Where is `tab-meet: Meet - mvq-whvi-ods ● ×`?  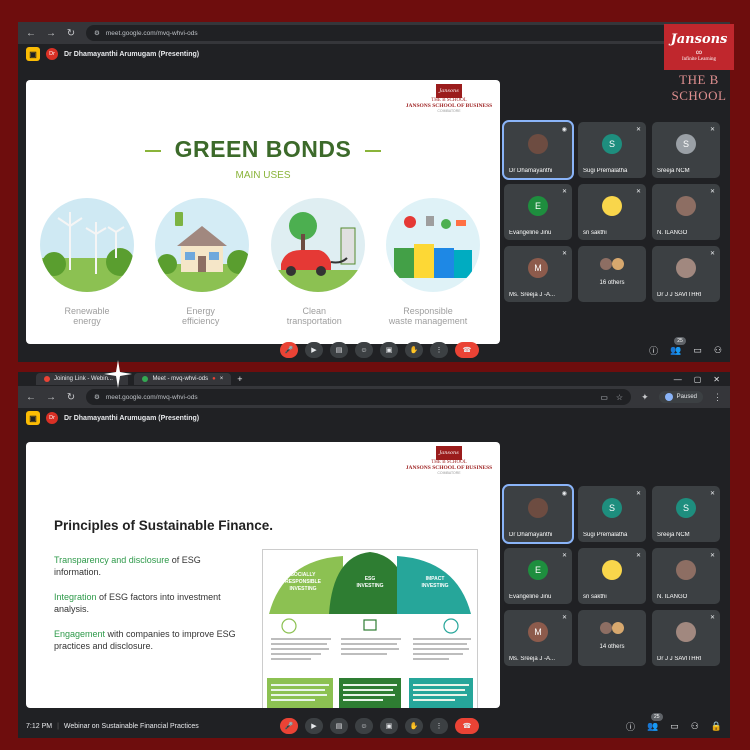 tab-meet: Meet - mvq-whvi-ods ● × is located at coordinates (183, 379).